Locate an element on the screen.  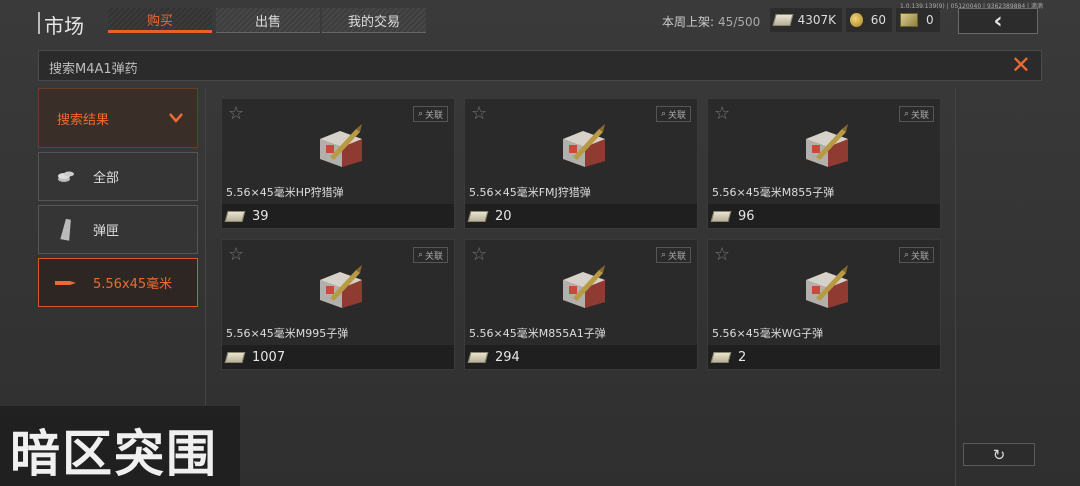
magazine-icon is located at coordinates (66, 230).